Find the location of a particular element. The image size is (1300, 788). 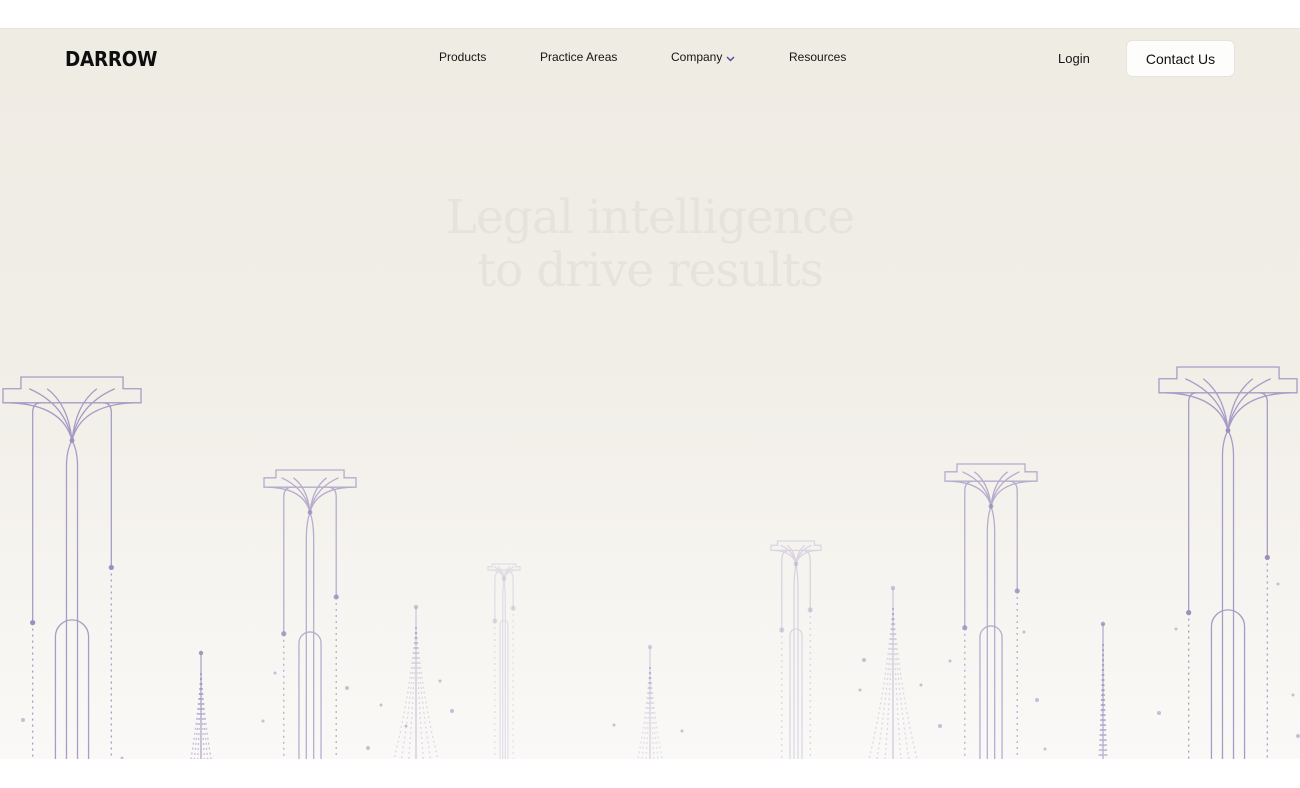

pillar-left-large is located at coordinates (72, 567).